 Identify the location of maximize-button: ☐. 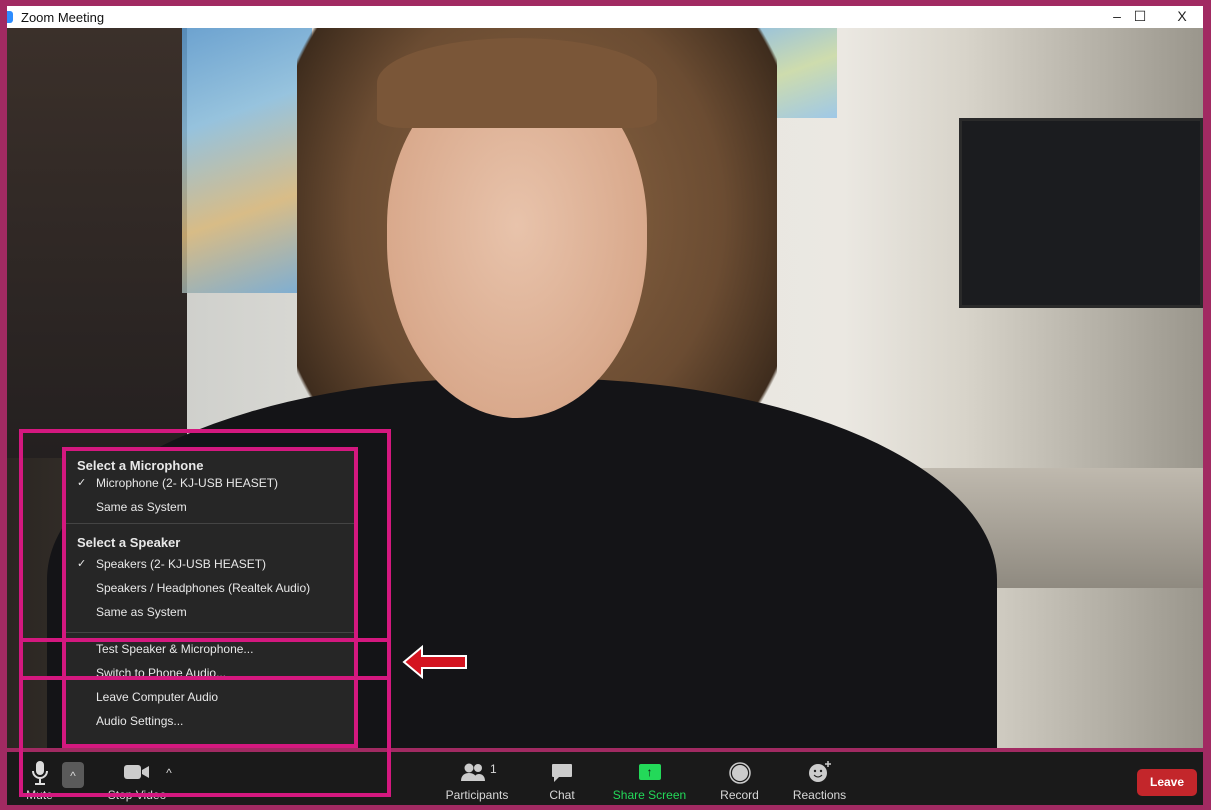
(1140, 17).